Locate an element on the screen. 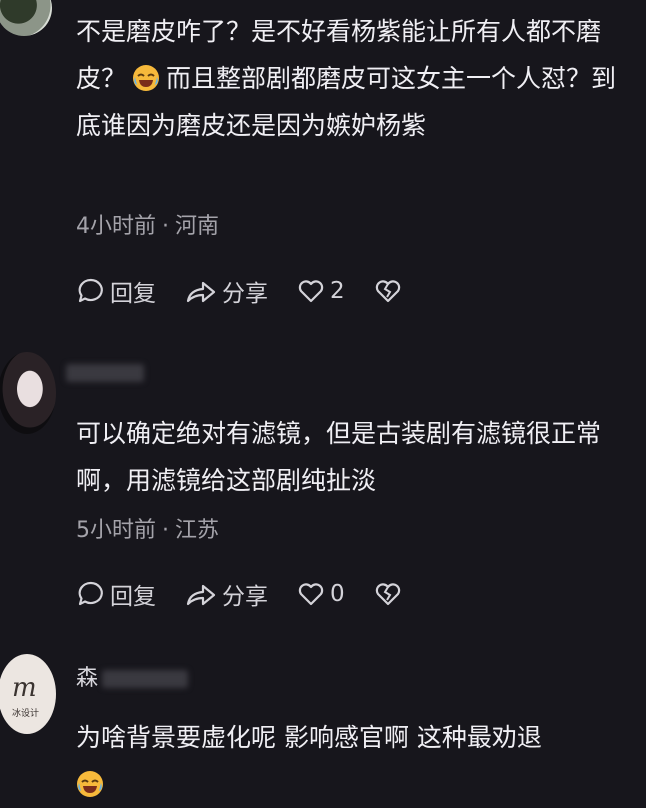  comment-time: 4小时前 is located at coordinates (116, 226).